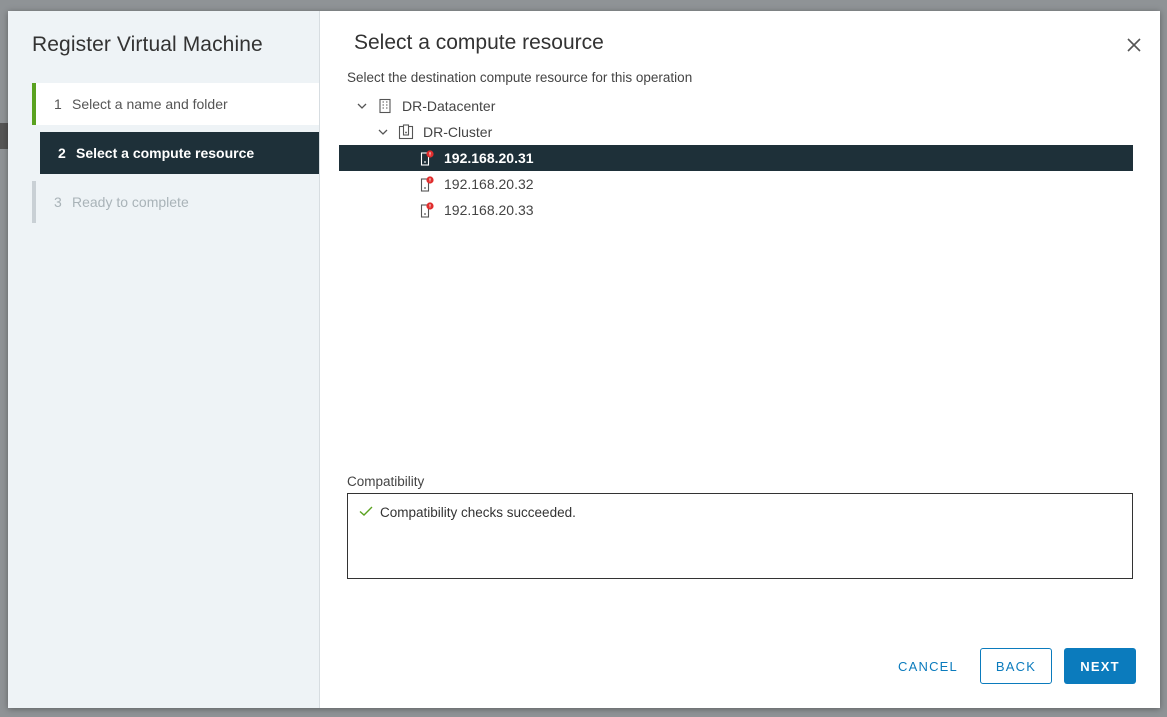 The width and height of the screenshot is (1167, 717). Describe the element at coordinates (150, 104) in the screenshot. I see `step-label: Select a name and folder` at that location.